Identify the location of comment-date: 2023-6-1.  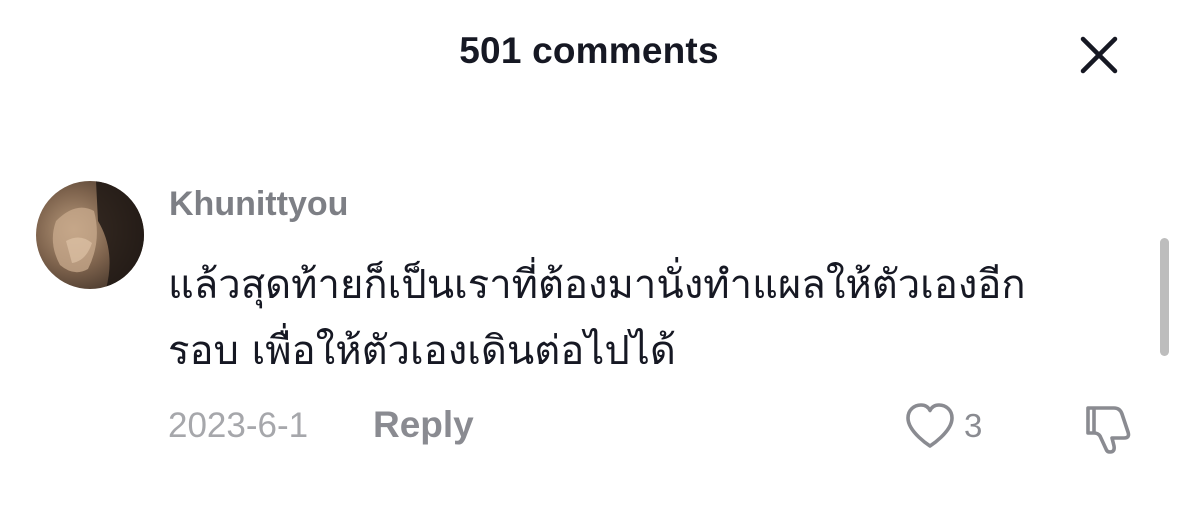
(238, 425).